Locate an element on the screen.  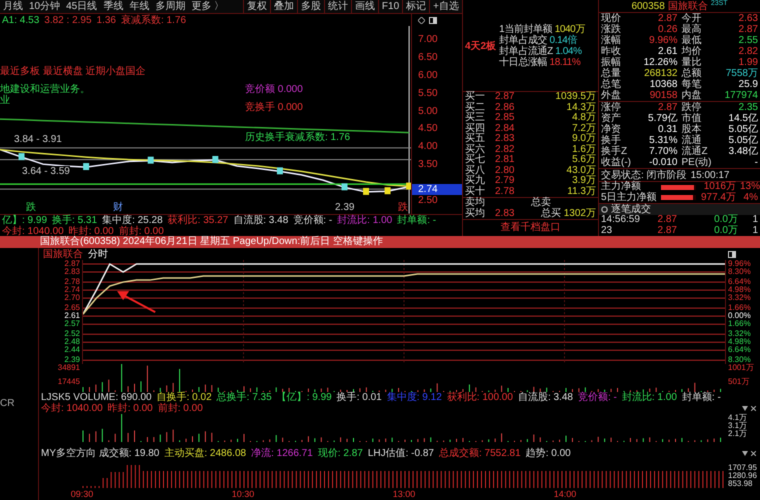
period-tab: 季线 is located at coordinates (113, 6).